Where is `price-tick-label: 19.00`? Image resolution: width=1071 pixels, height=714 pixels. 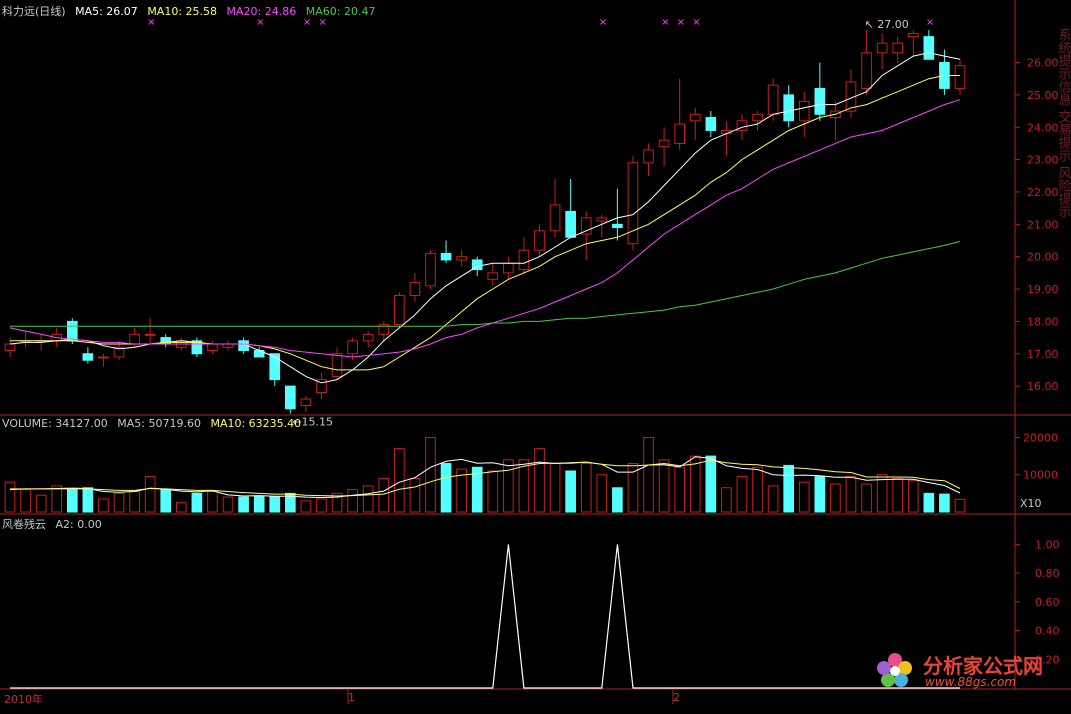 price-tick-label: 19.00 is located at coordinates (1043, 289).